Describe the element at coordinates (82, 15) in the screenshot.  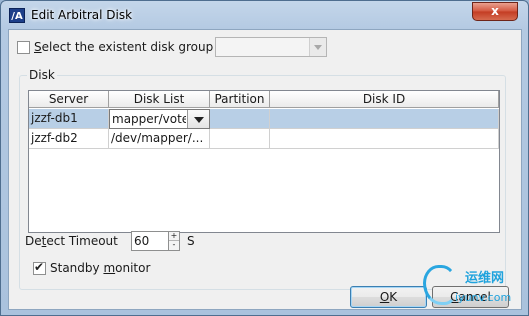
I see `dialog-title: Edit Arbitral Disk` at that location.